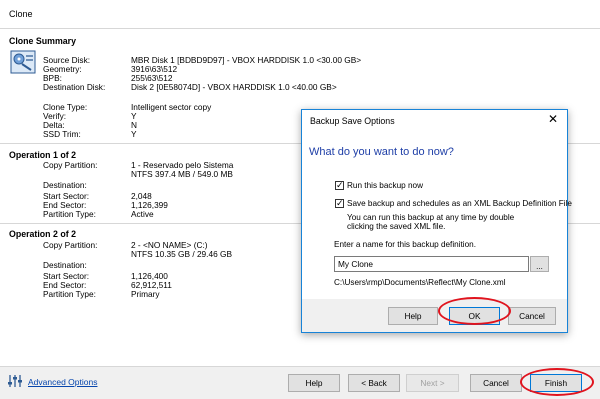  Describe the element at coordinates (385, 185) in the screenshot. I see `run-backup-label: Run this backup now` at that location.